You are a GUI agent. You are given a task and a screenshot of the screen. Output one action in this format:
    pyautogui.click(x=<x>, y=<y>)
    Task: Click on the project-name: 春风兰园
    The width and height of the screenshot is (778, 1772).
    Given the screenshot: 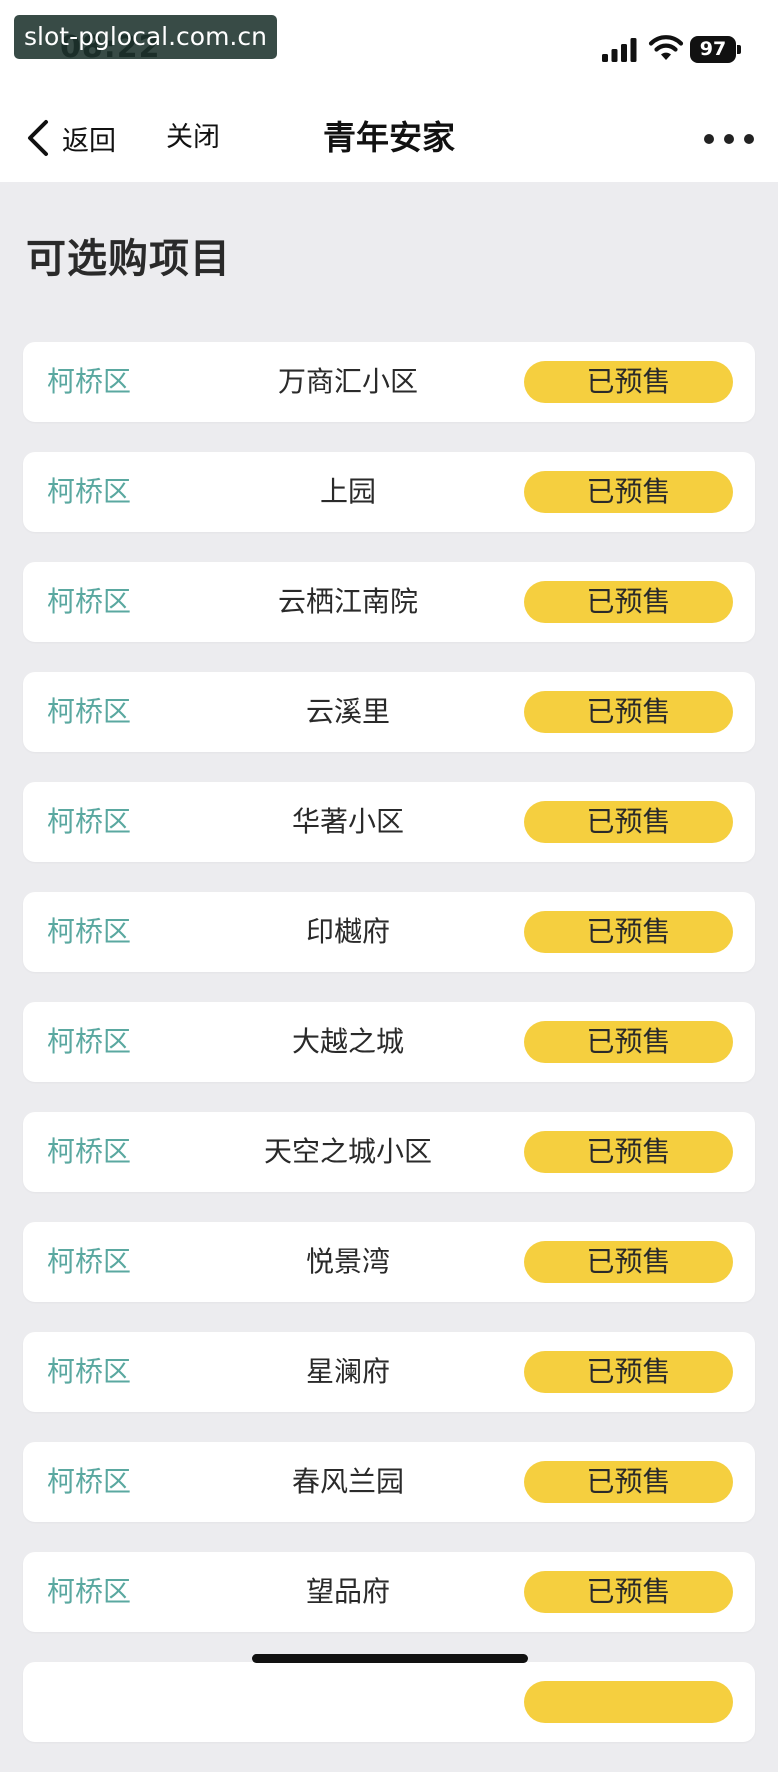 What is the action you would take?
    pyautogui.click(x=347, y=1481)
    